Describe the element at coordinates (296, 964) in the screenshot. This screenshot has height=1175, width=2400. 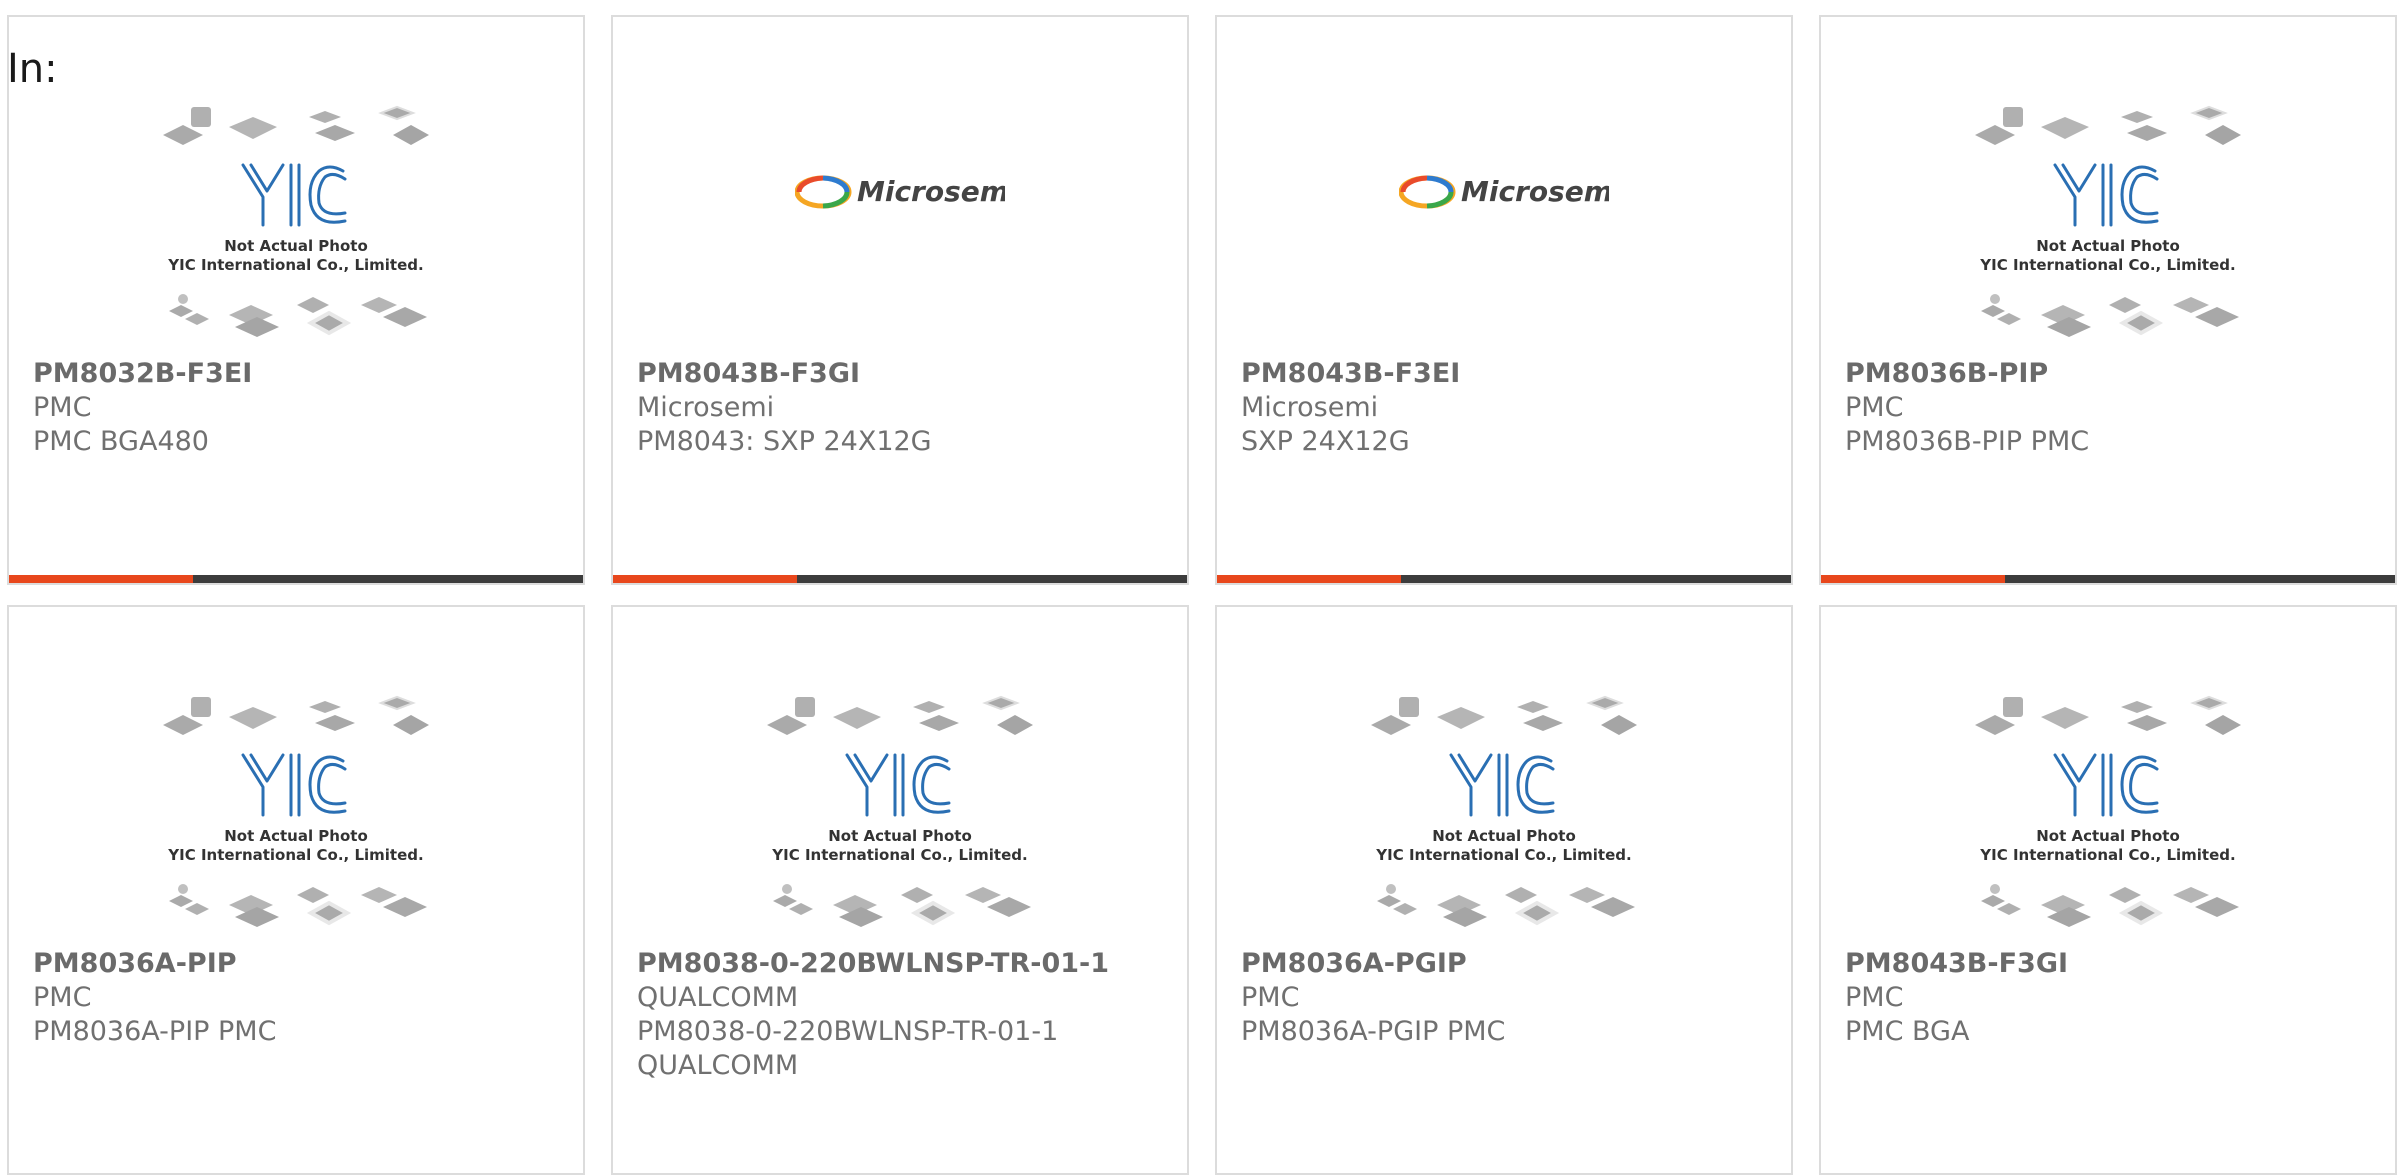
I see `part-number-link: PM8036A-PIP` at that location.